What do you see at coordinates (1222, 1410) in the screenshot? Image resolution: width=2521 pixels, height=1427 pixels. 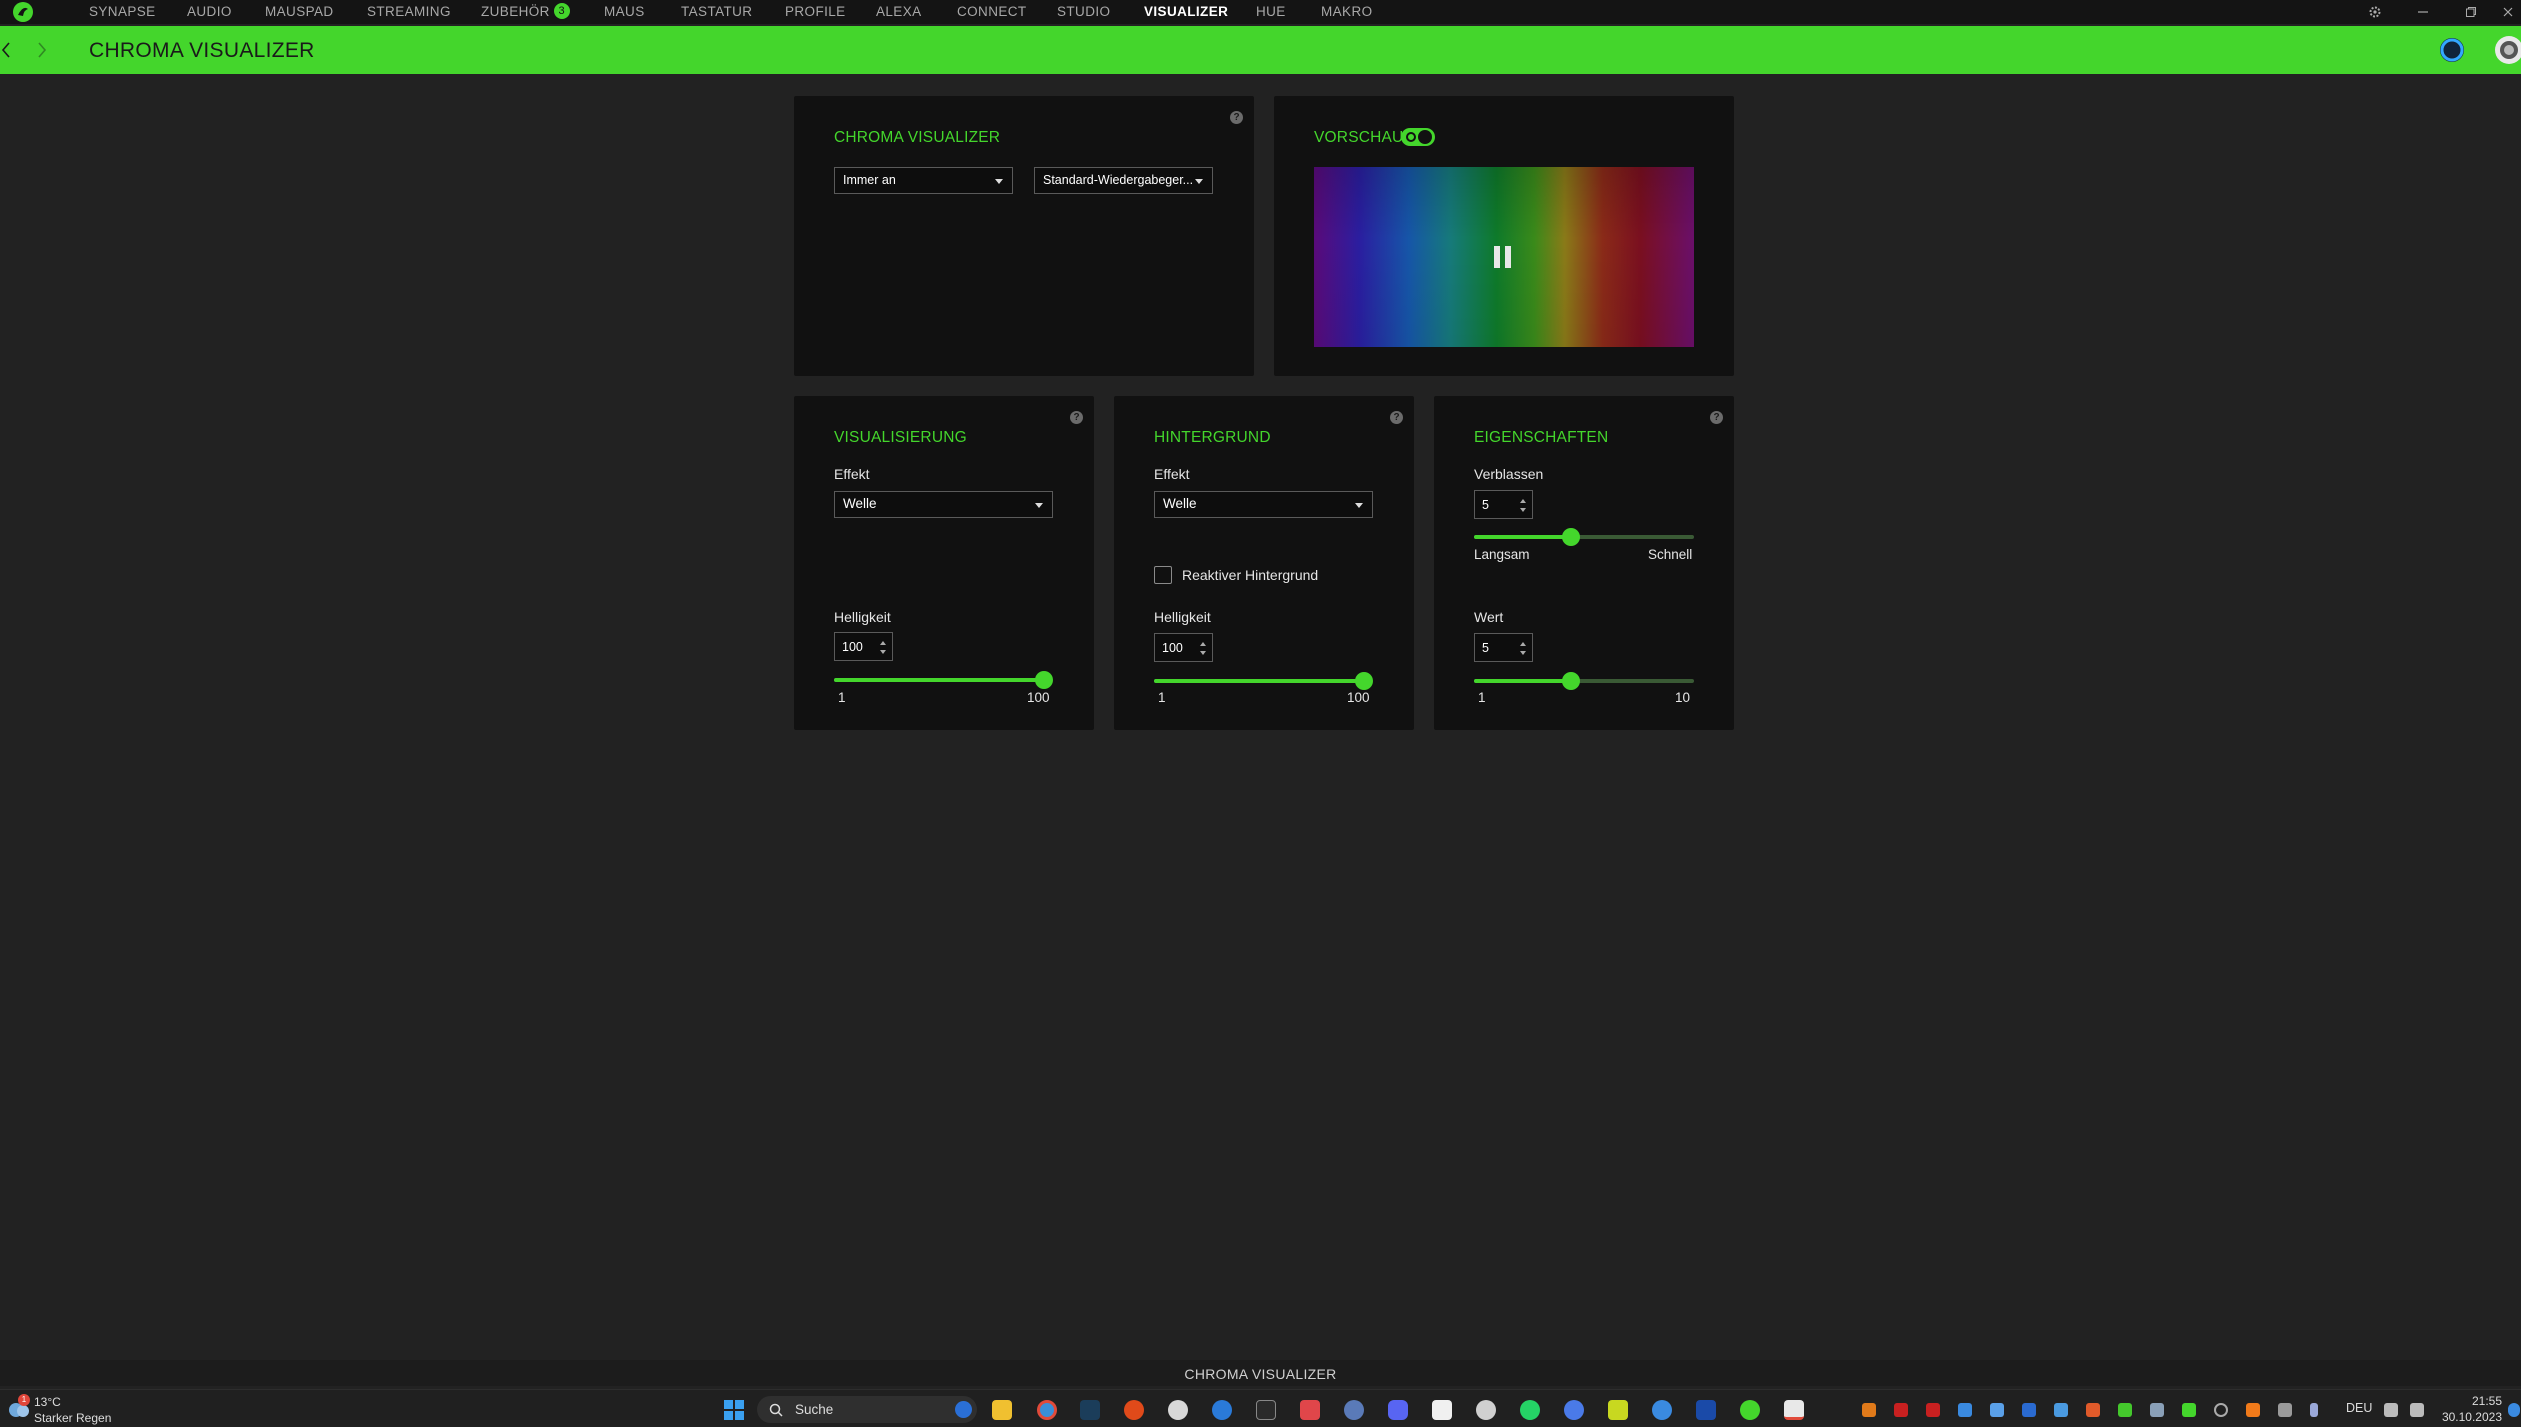 I see `battlenet-icon` at bounding box center [1222, 1410].